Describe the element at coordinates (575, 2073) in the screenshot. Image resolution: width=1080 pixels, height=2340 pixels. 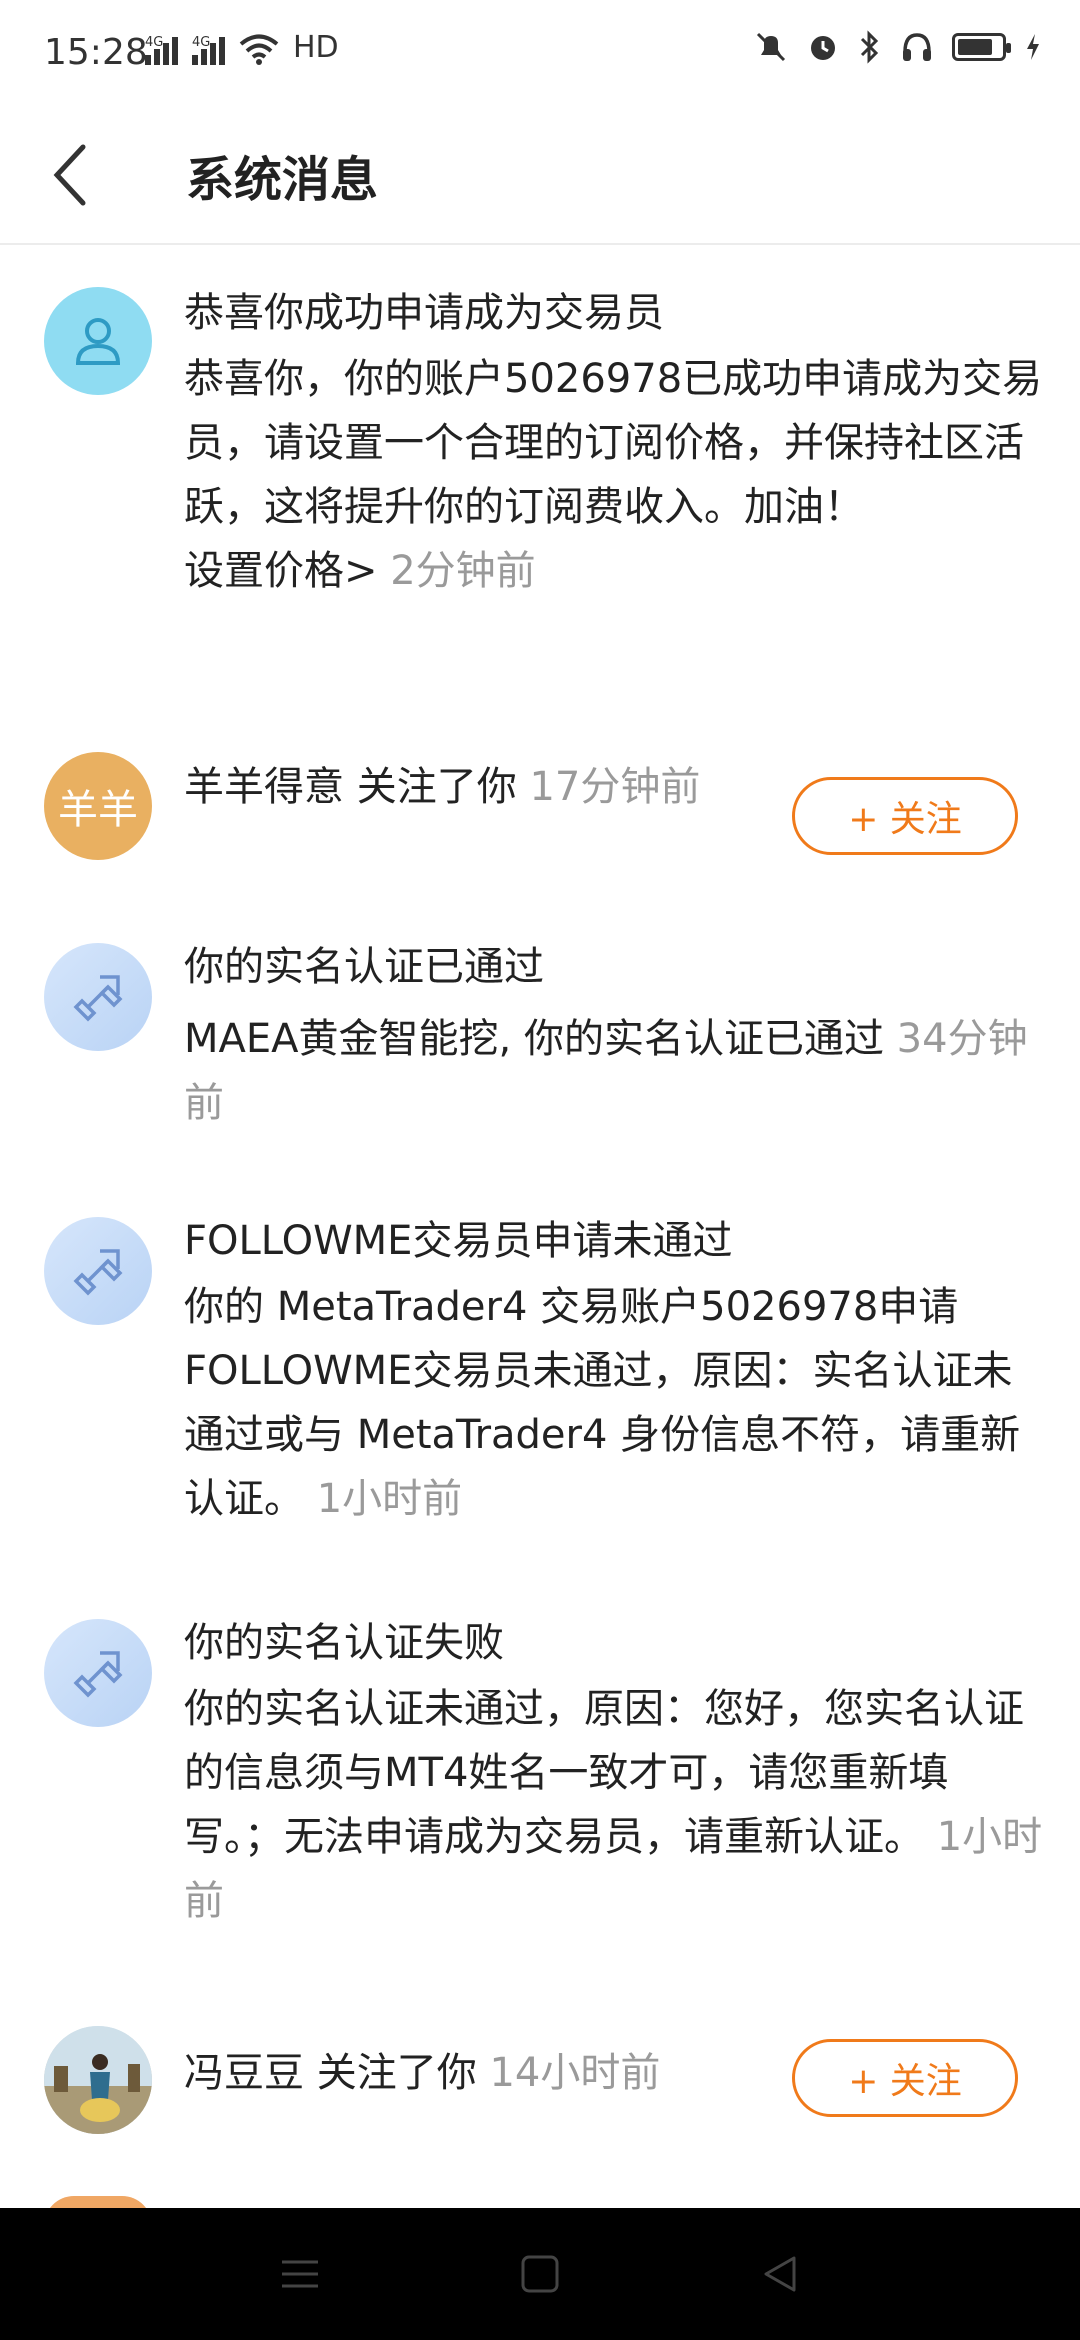
I see `message-time: 14小时前` at that location.